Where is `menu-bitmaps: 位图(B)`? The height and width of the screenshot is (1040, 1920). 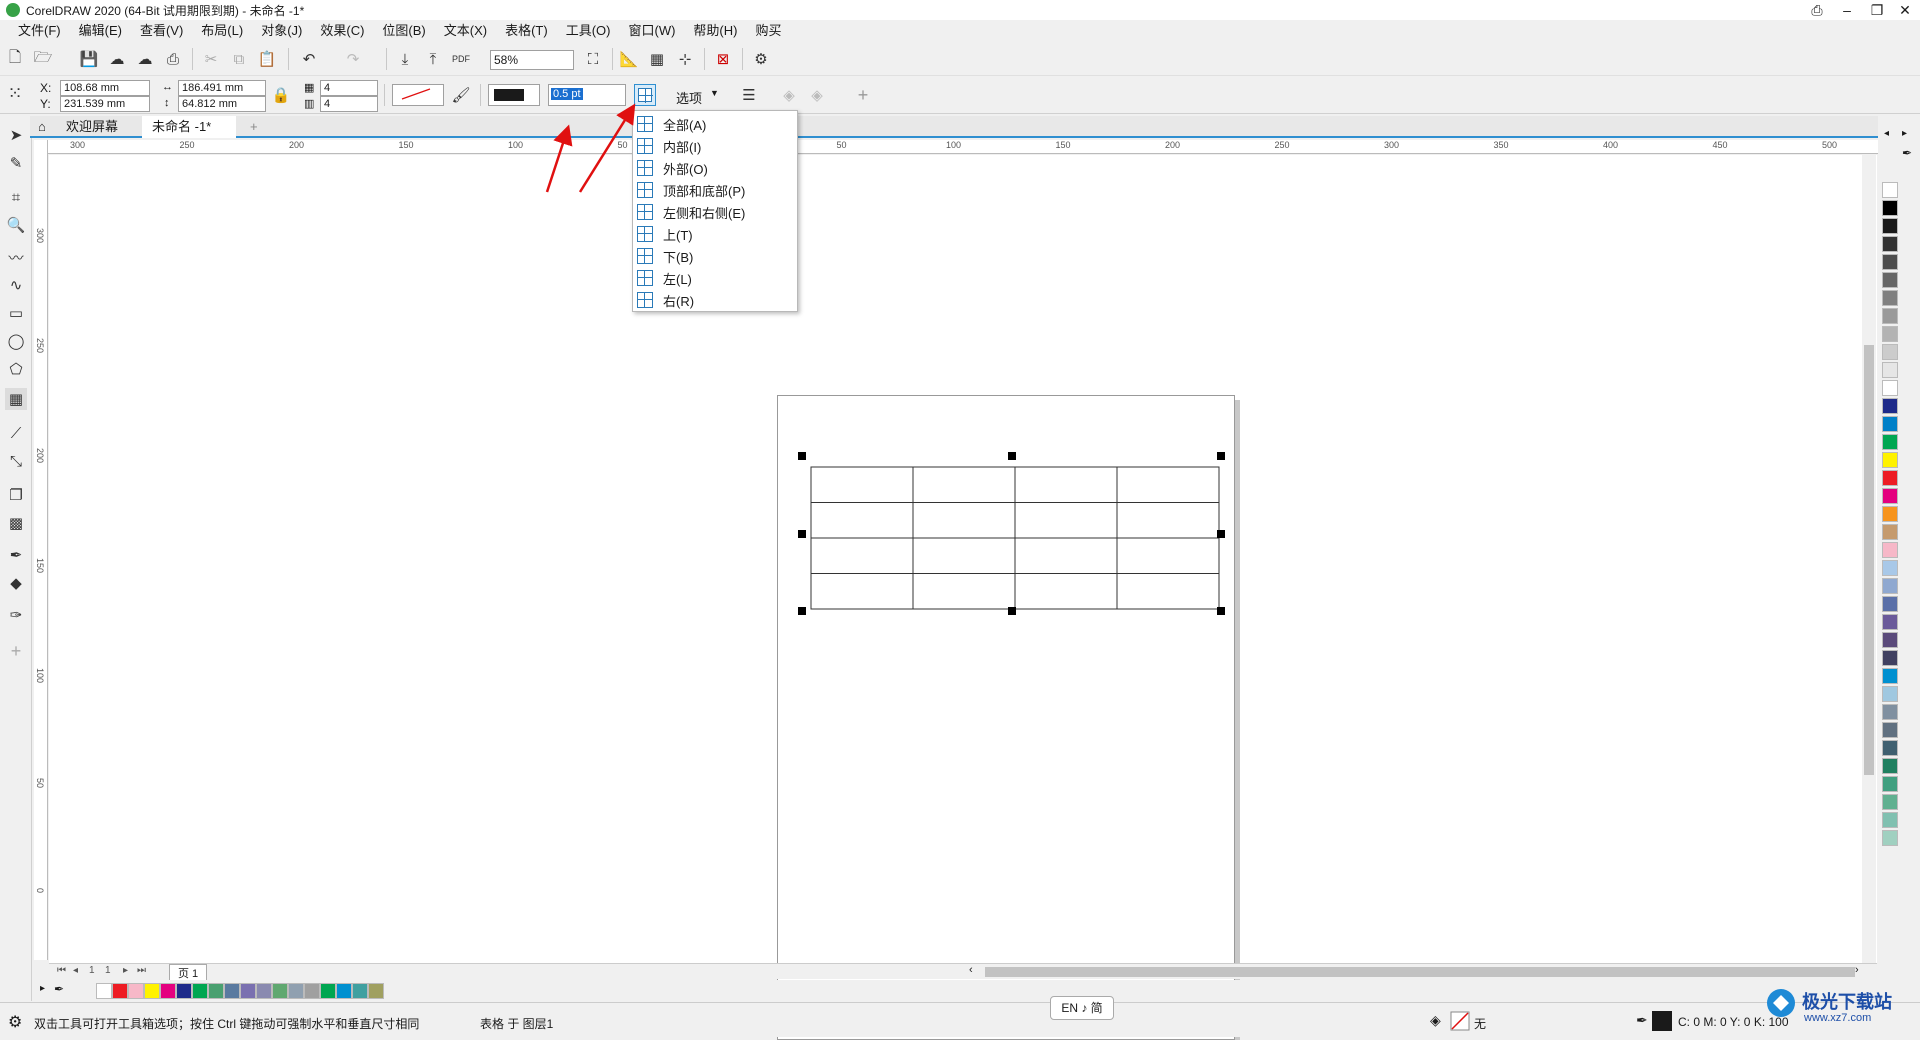 menu-bitmaps: 位图(B) is located at coordinates (403, 31).